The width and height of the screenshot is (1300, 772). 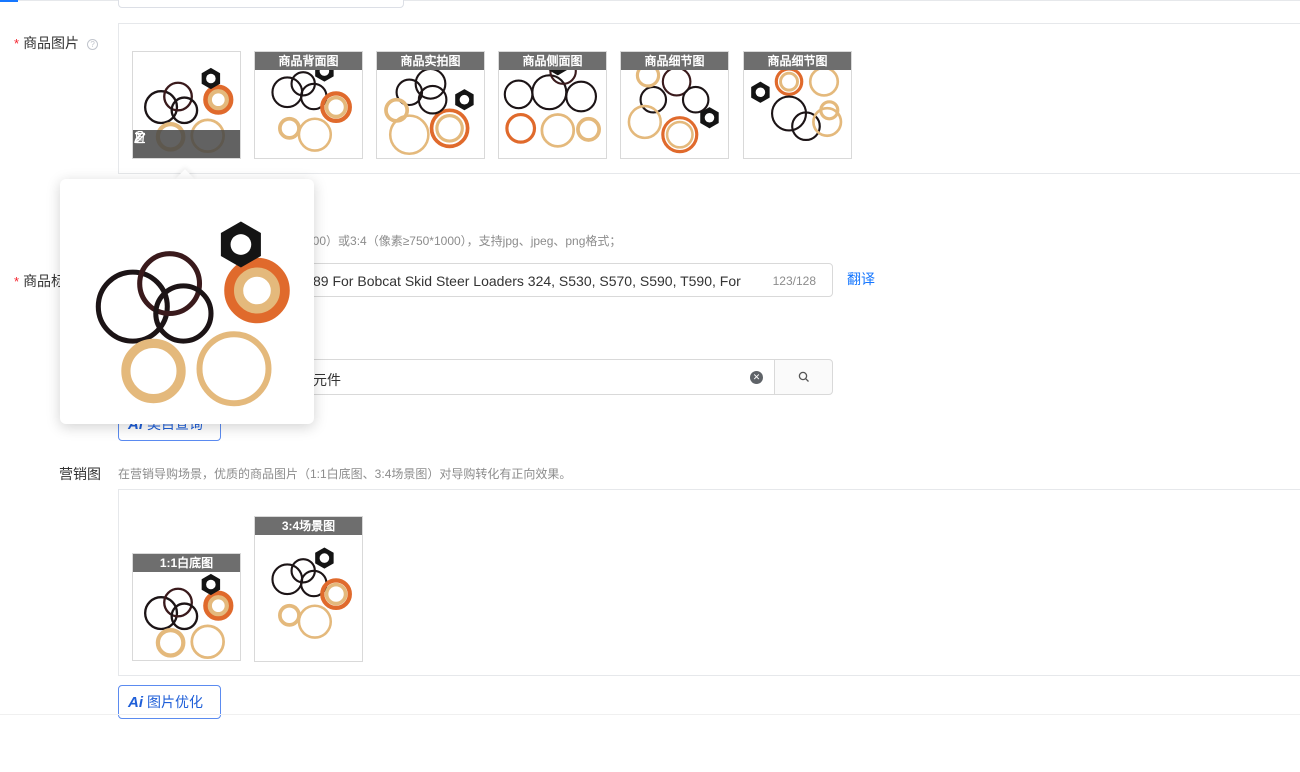 I want to click on product-images-label: * 商品图片?, so click(x=56, y=43).